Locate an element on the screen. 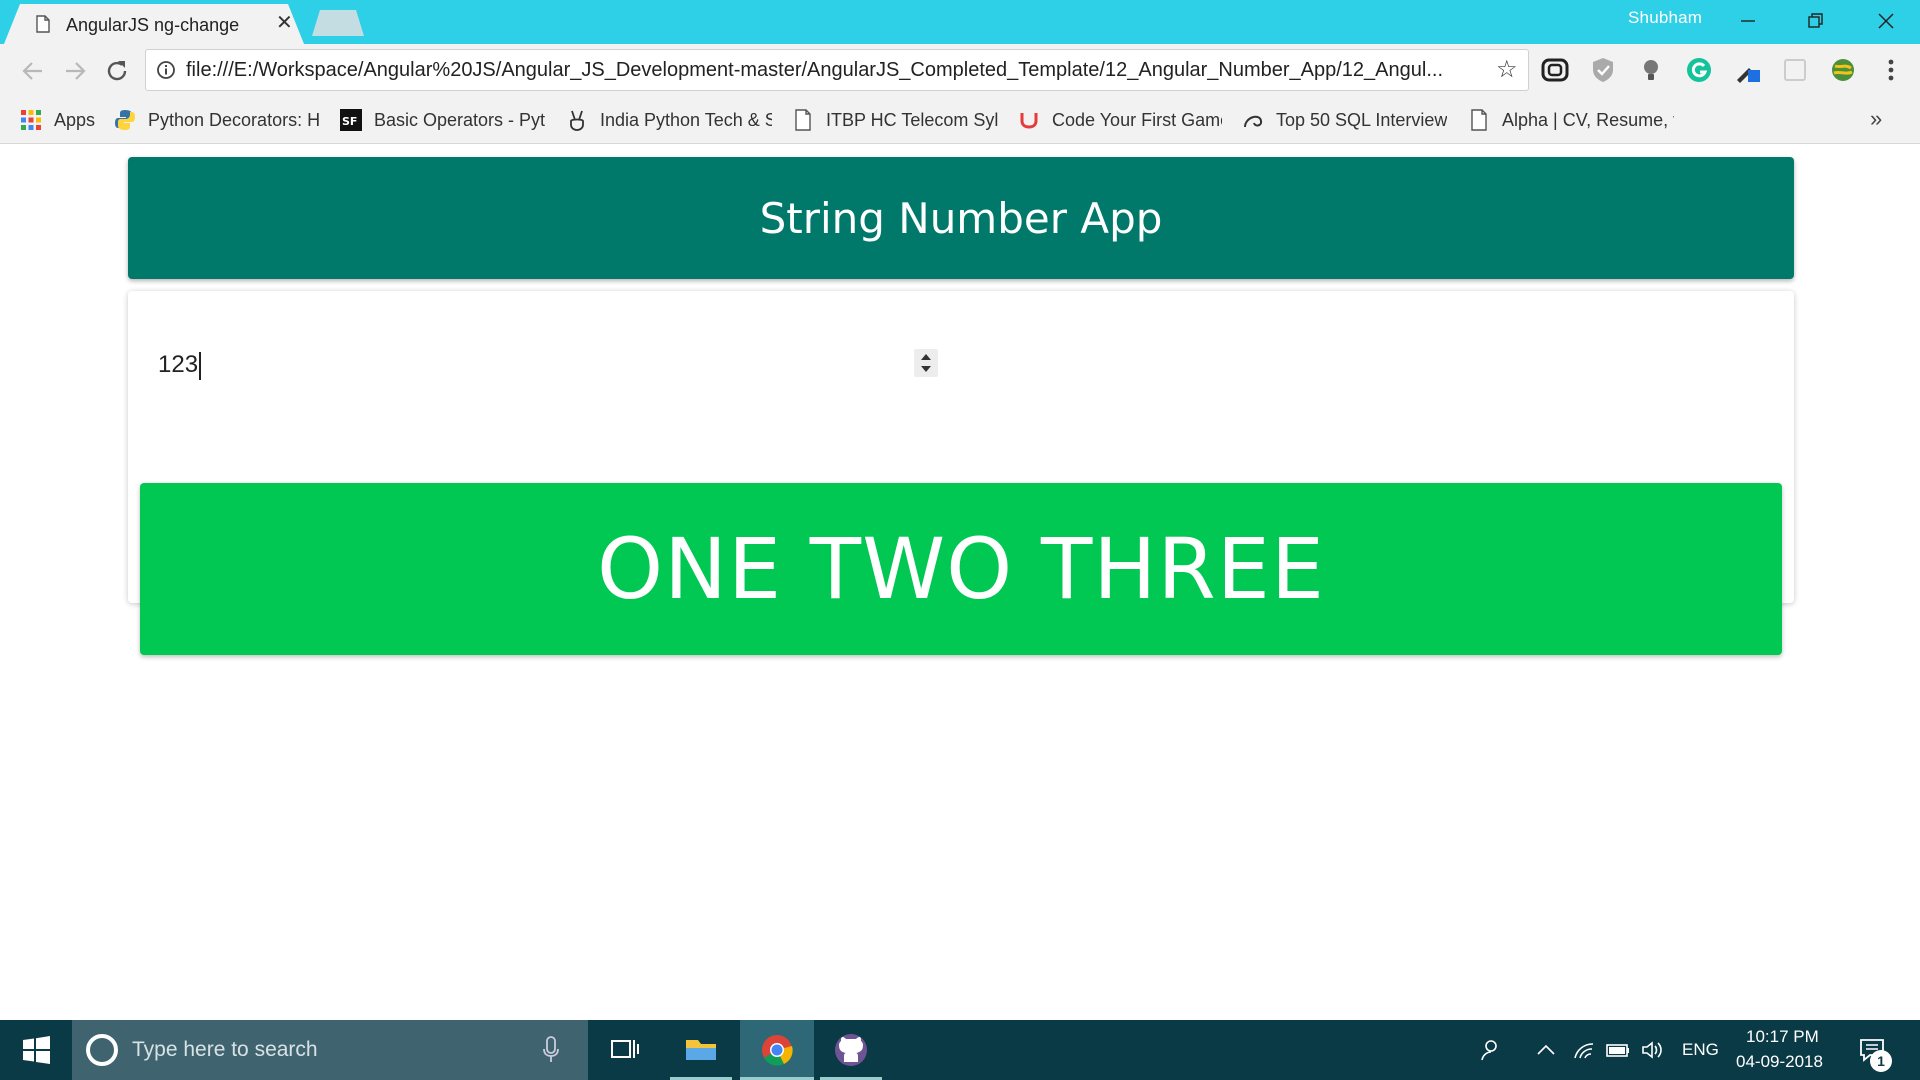  python-icon is located at coordinates (125, 120).